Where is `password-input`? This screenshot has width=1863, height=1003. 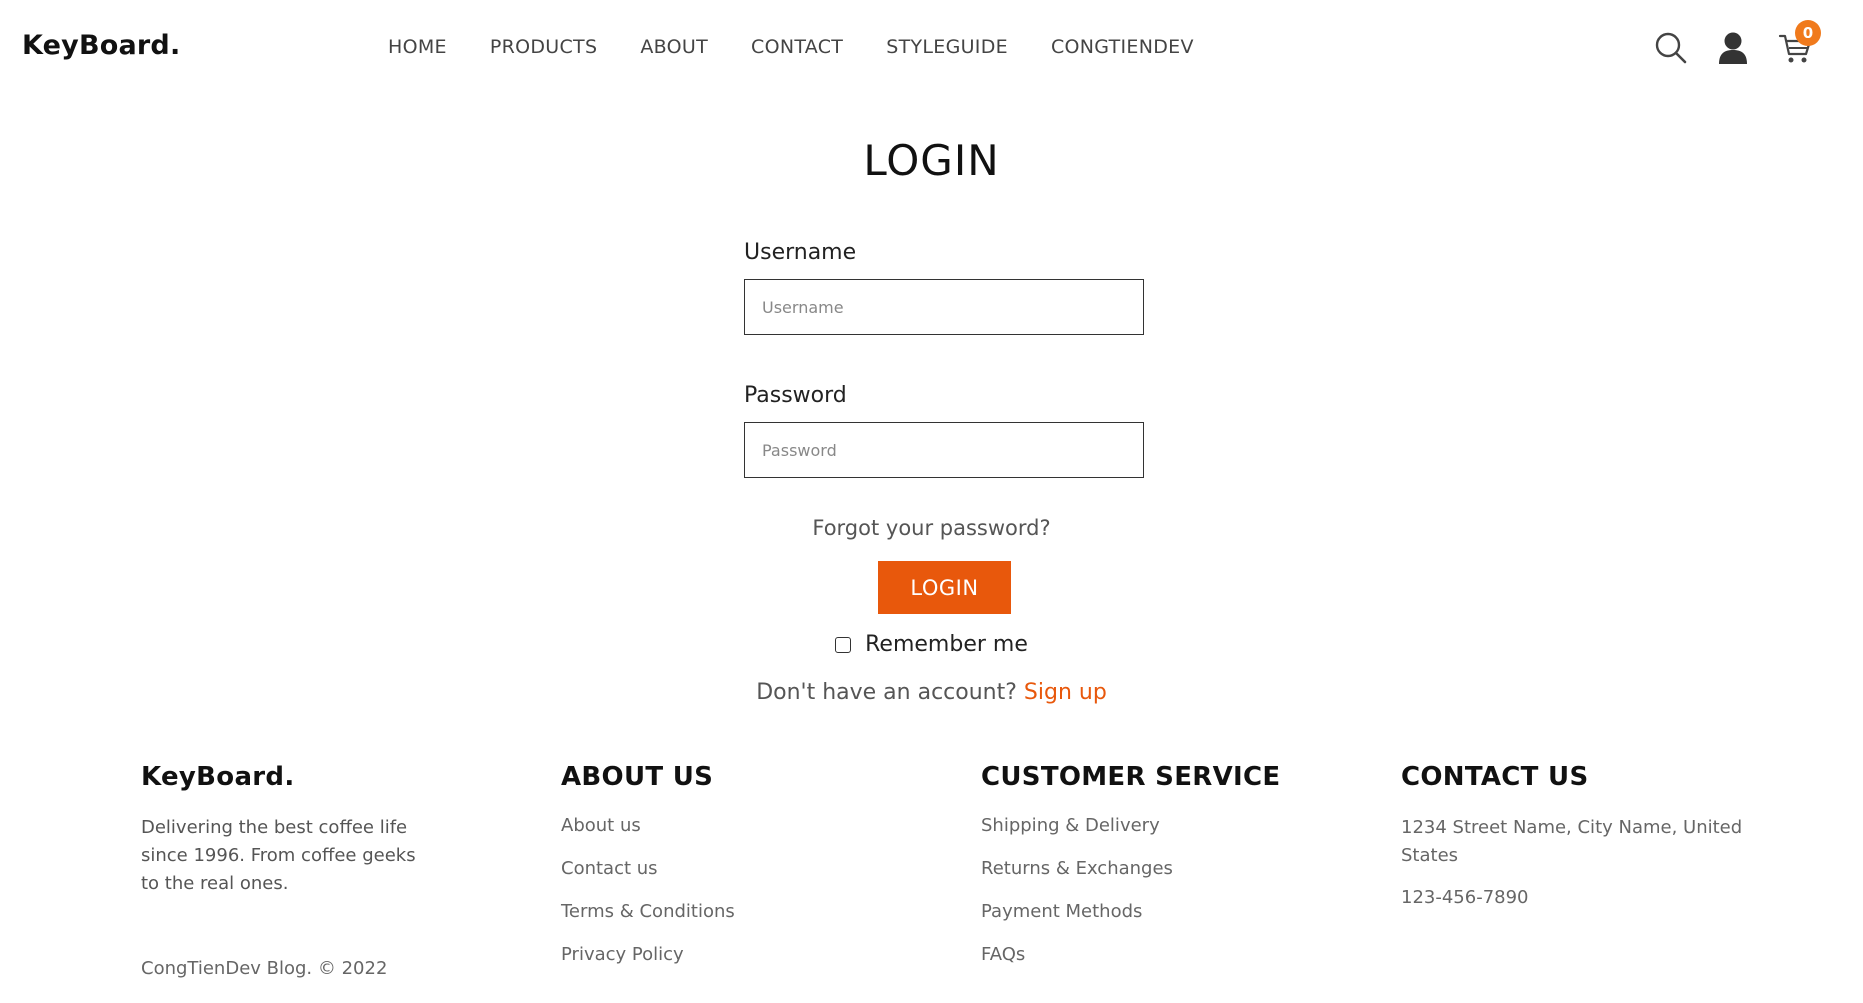
password-input is located at coordinates (944, 450).